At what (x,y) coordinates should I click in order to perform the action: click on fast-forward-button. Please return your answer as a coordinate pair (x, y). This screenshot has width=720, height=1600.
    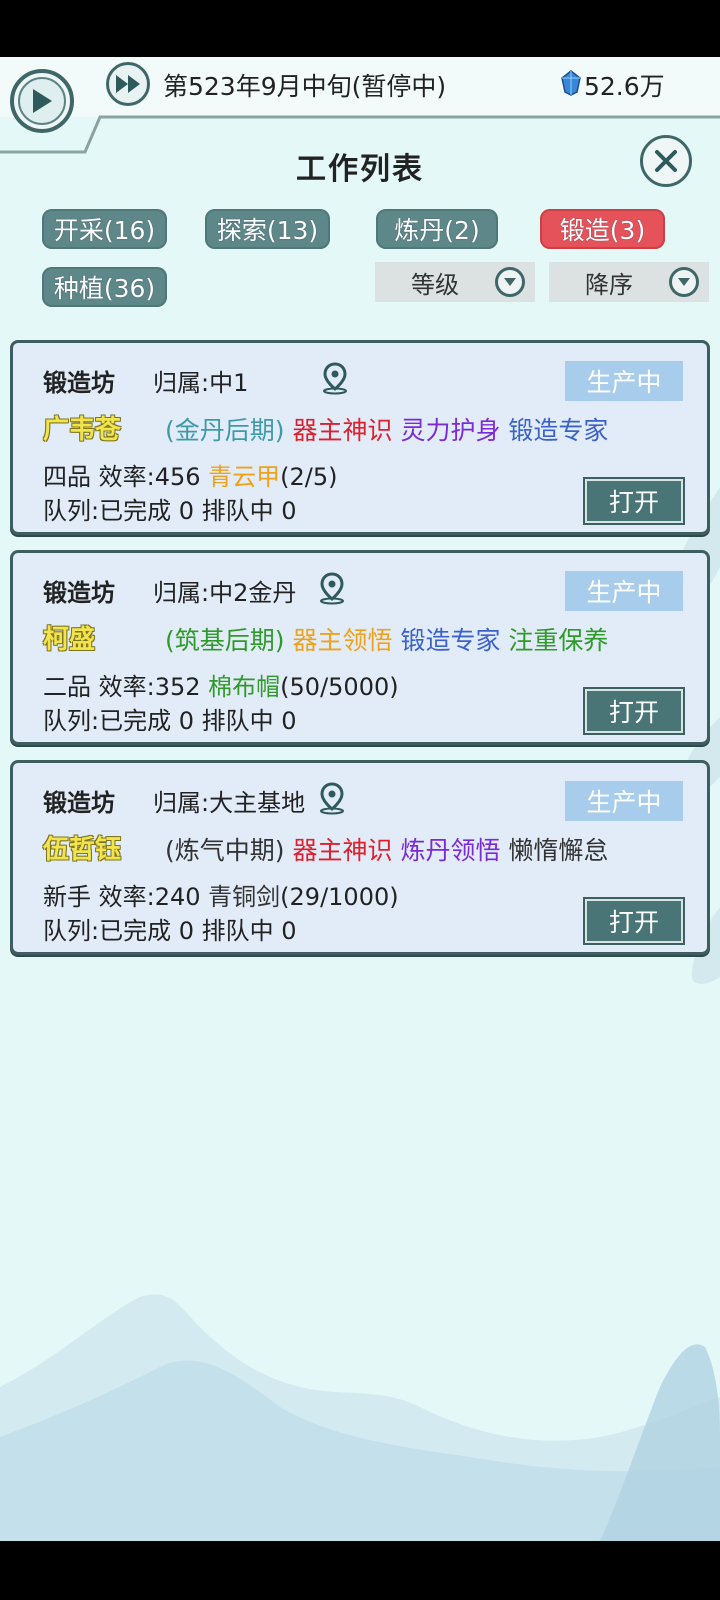
    Looking at the image, I should click on (128, 84).